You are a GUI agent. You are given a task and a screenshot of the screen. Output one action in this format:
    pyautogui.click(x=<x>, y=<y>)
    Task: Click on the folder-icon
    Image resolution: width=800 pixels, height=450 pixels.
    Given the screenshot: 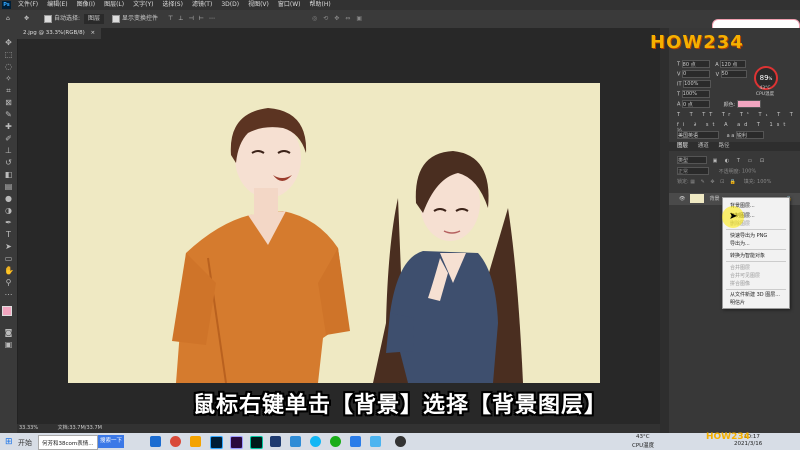 What is the action you would take?
    pyautogui.click(x=195, y=441)
    